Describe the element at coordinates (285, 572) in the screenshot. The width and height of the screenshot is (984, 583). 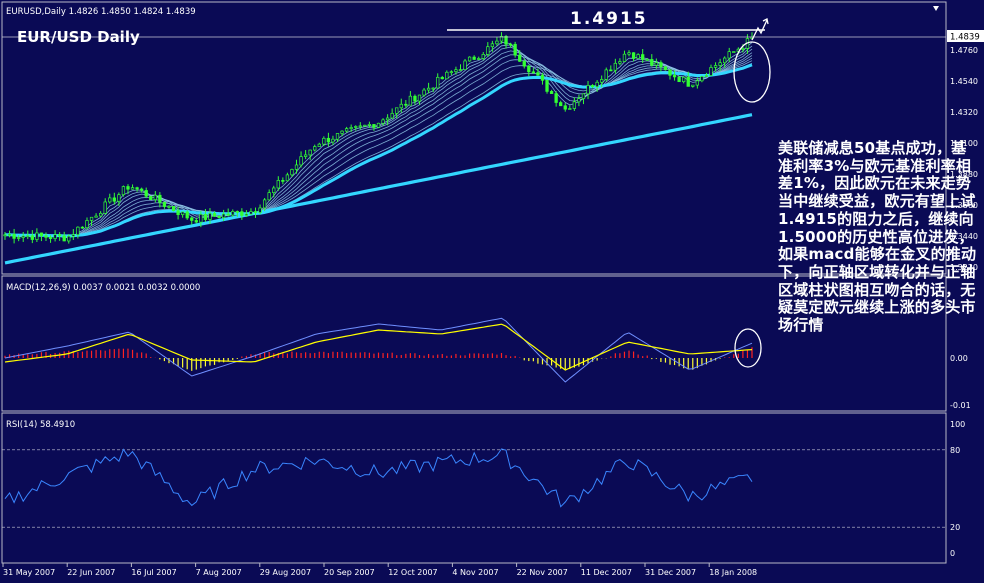
I see `x-axis-date-label: 29 Aug 2007` at that location.